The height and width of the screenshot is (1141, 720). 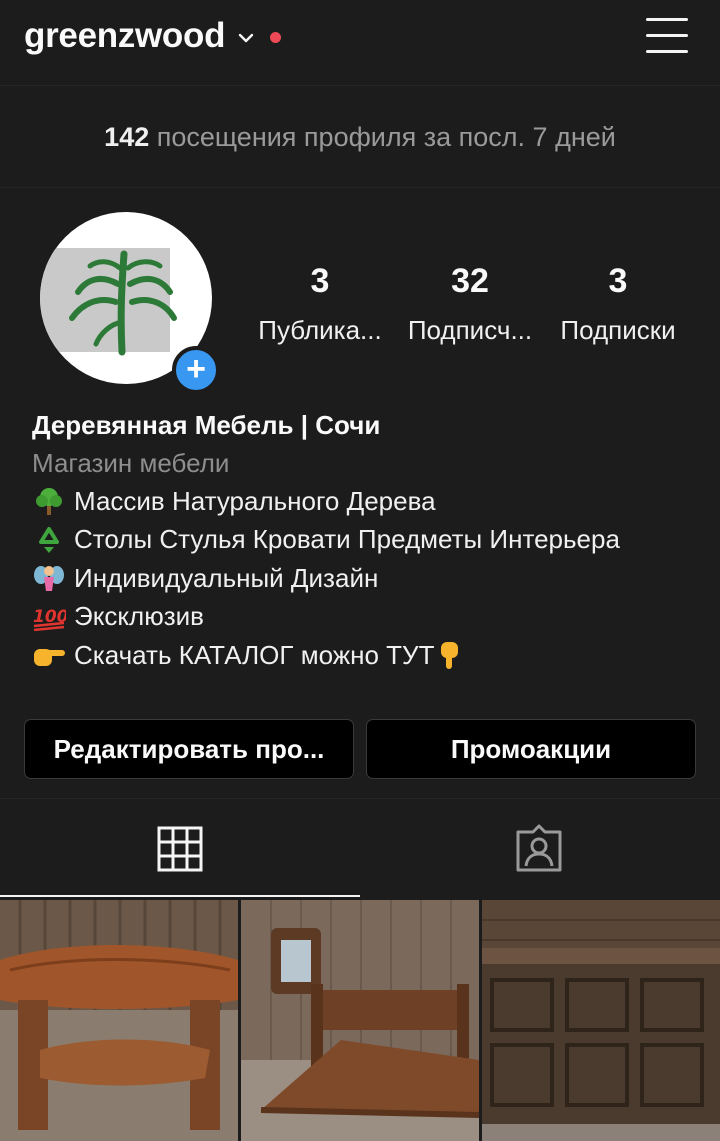 I want to click on recycle-emoji-icon, so click(x=49, y=539).